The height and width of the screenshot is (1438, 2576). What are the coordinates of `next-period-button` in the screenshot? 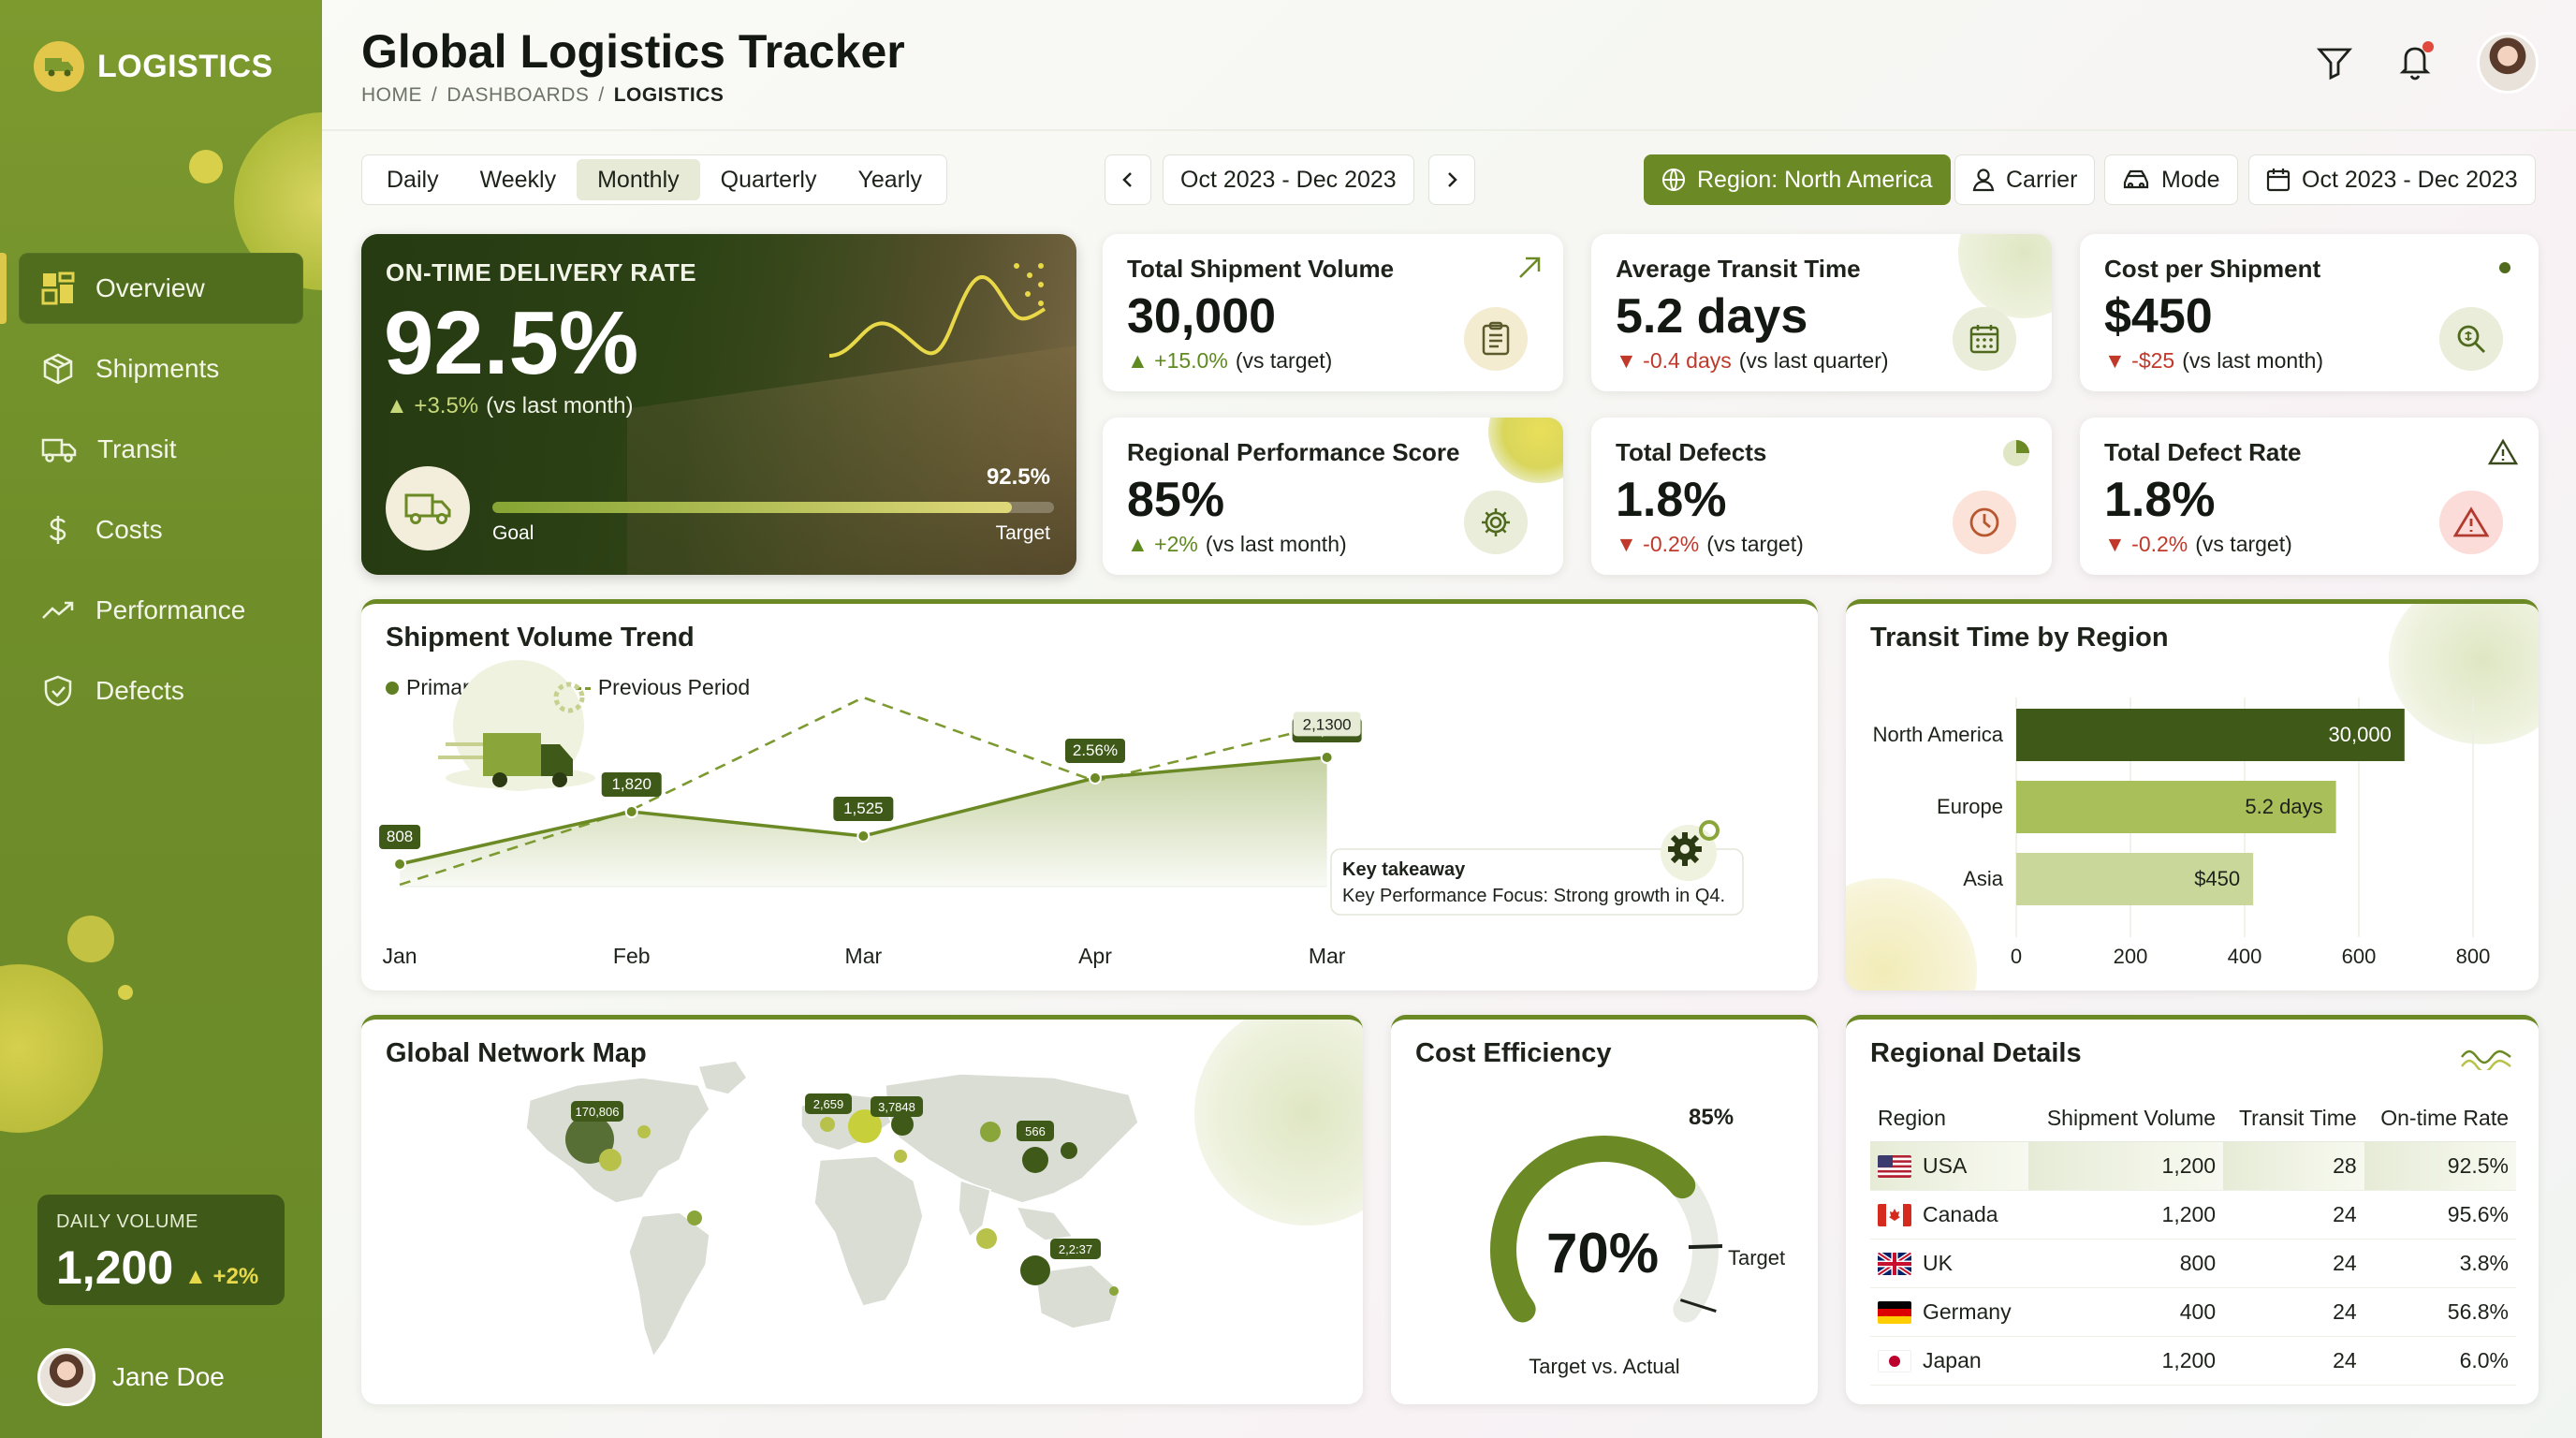 It's located at (1451, 179).